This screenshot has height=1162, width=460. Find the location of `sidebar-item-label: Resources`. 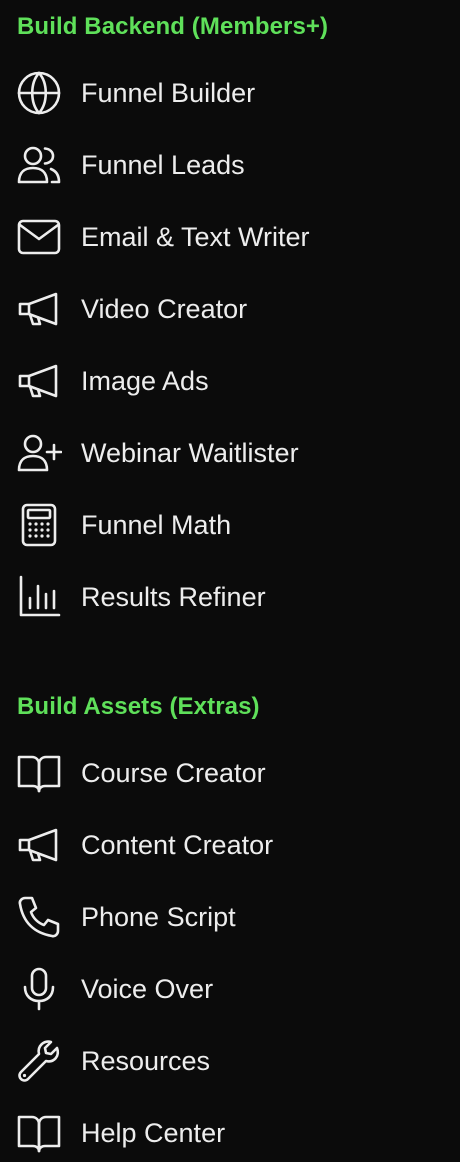

sidebar-item-label: Resources is located at coordinates (146, 1061).